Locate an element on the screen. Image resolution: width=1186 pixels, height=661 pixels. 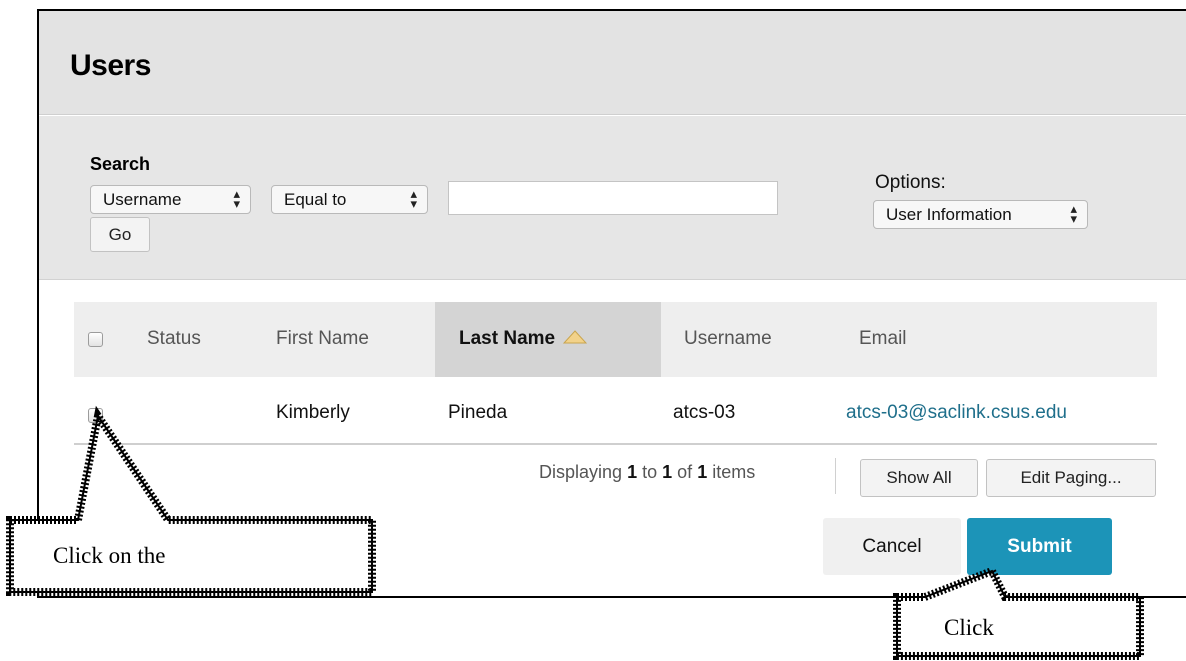
column-header-last-name-label: Last Name is located at coordinates (507, 339).